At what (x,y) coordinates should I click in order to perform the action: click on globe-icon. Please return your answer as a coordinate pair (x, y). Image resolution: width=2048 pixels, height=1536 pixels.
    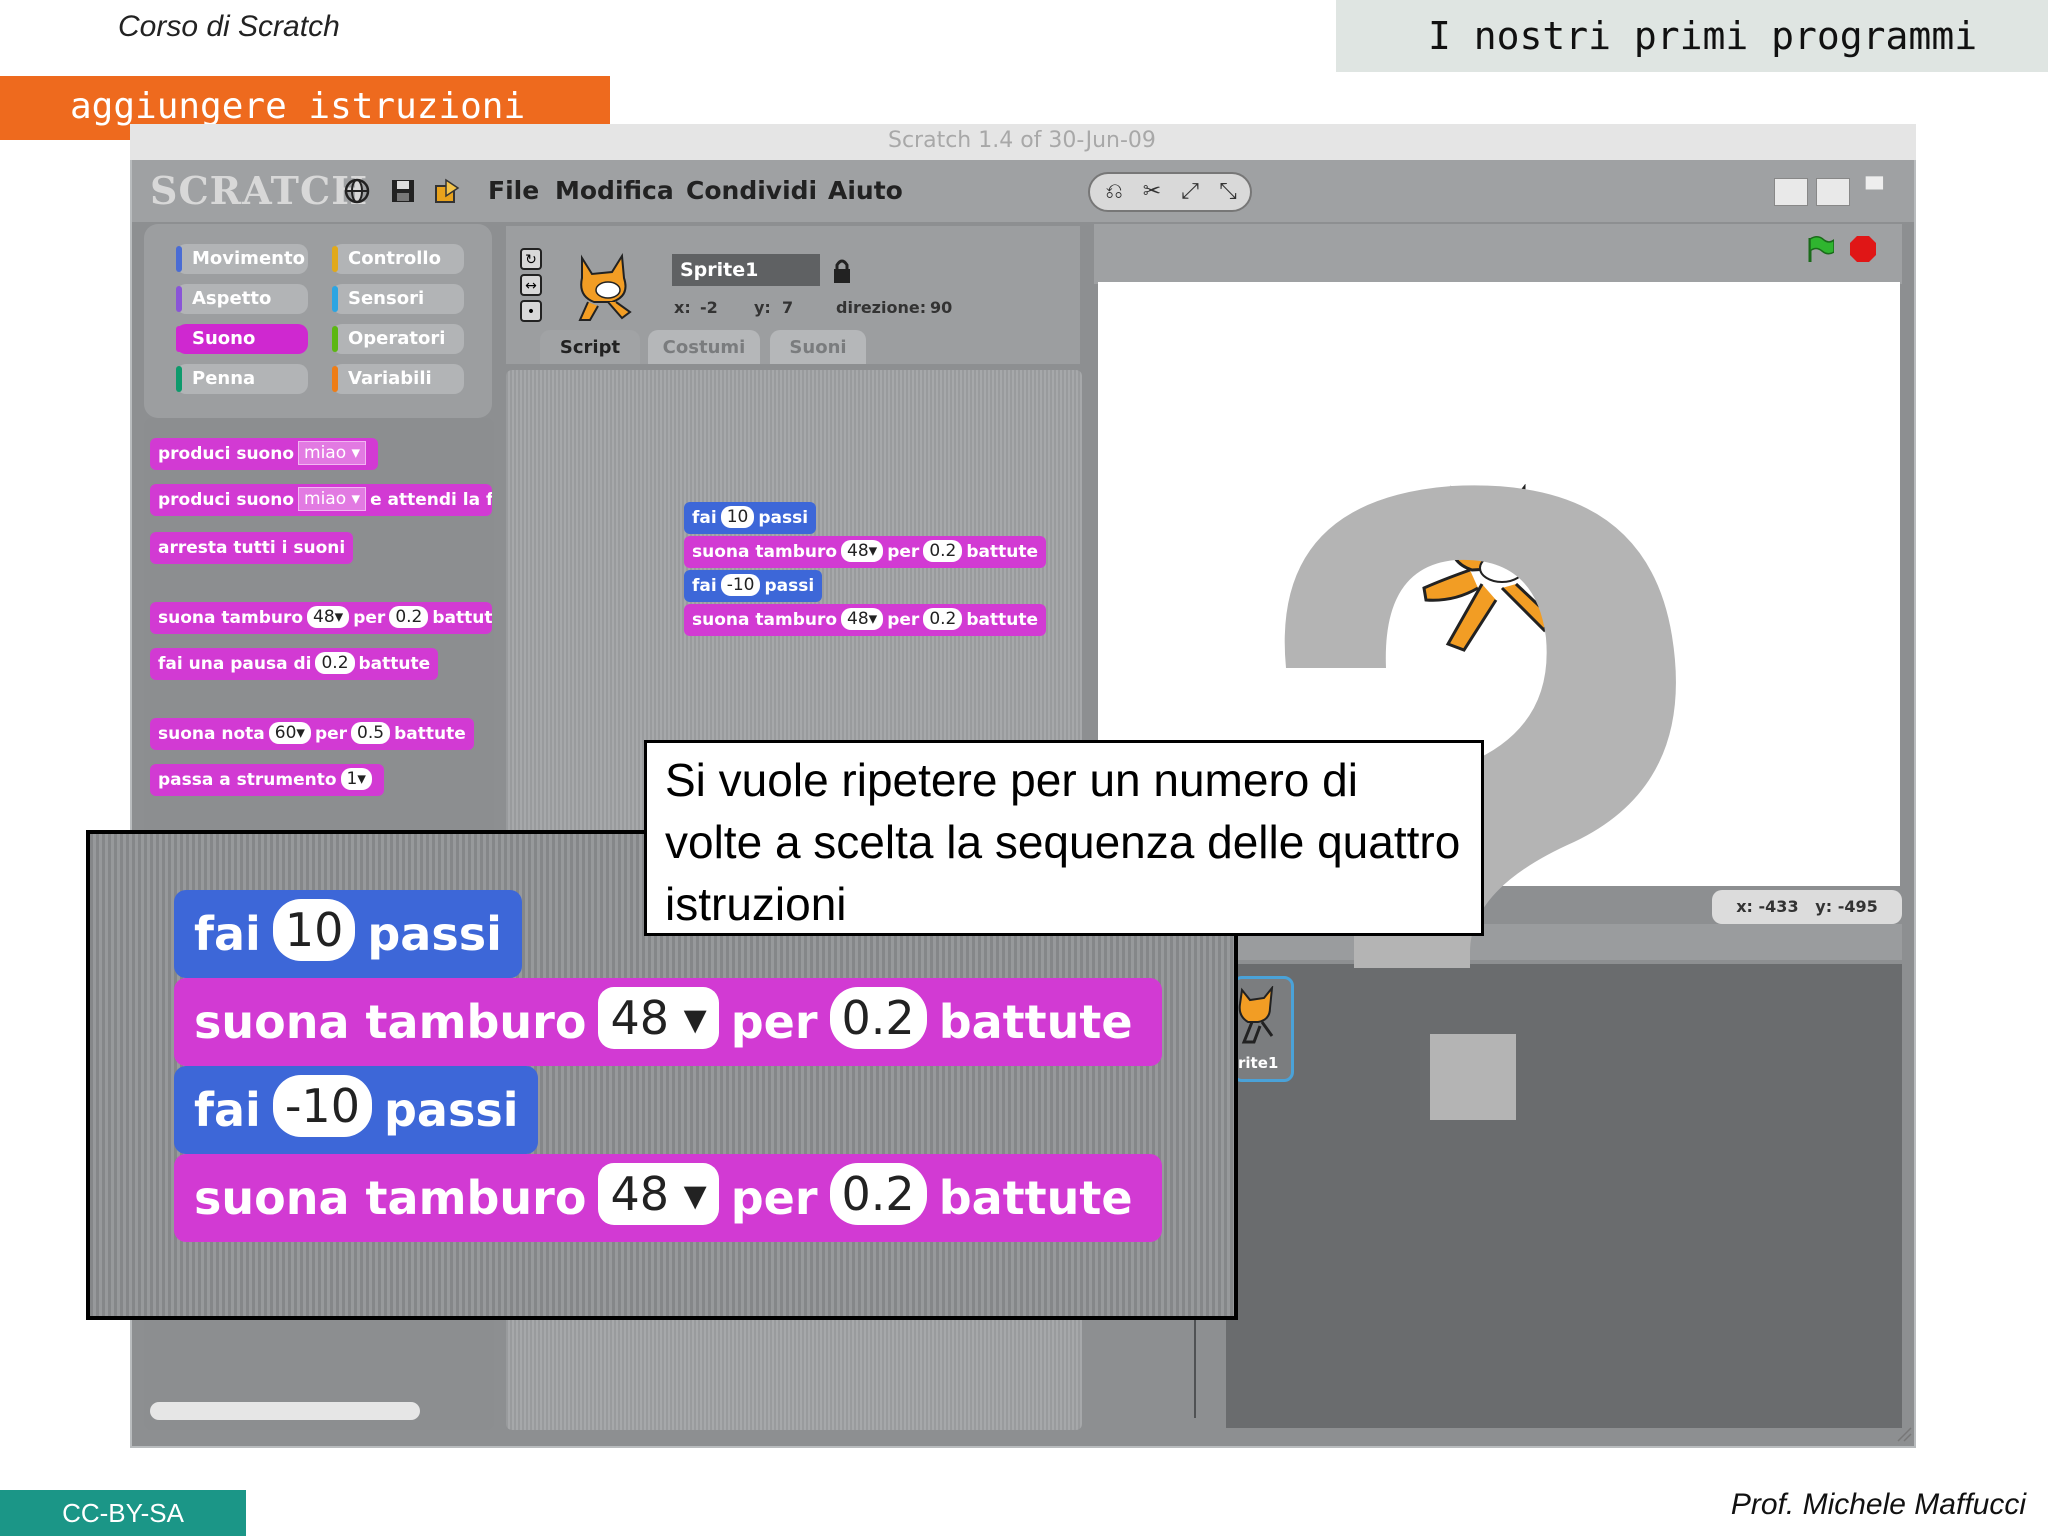
    Looking at the image, I should click on (357, 191).